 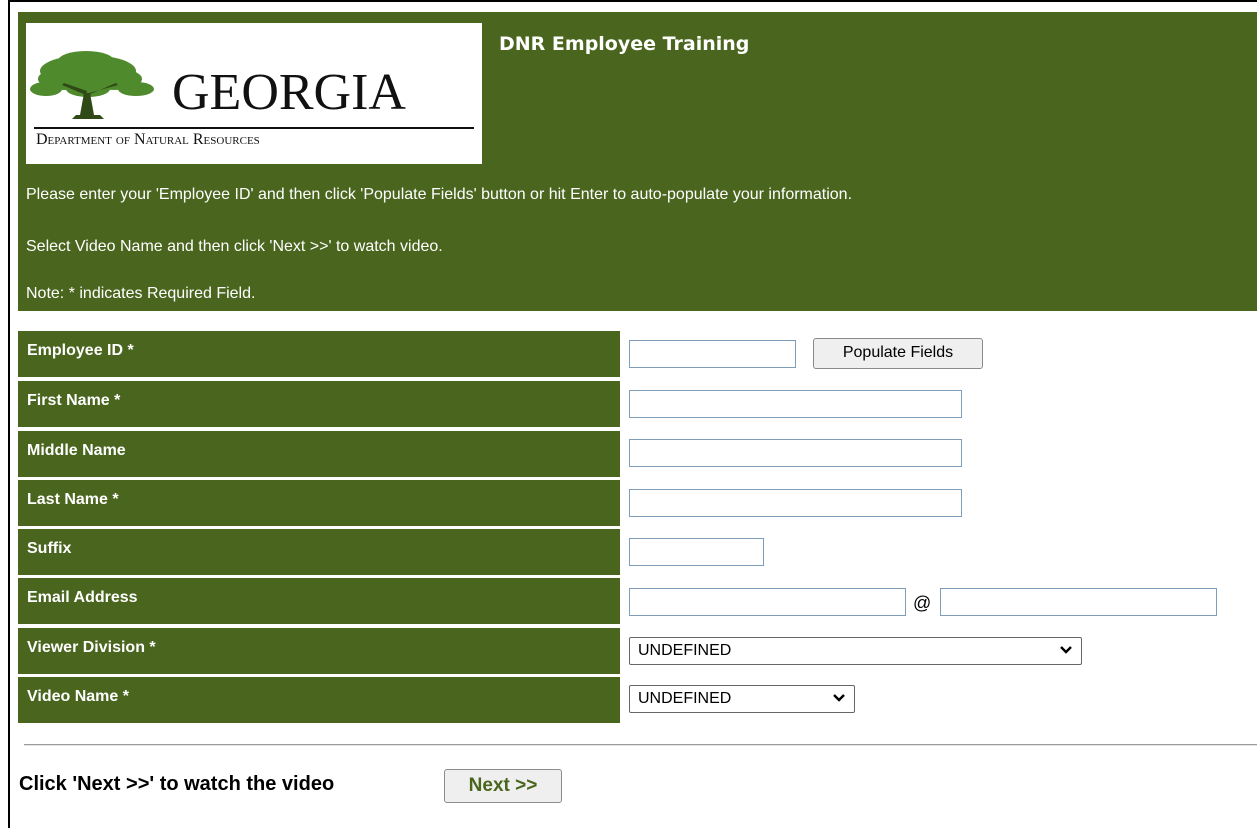 What do you see at coordinates (767, 602) in the screenshot?
I see `email-user-input` at bounding box center [767, 602].